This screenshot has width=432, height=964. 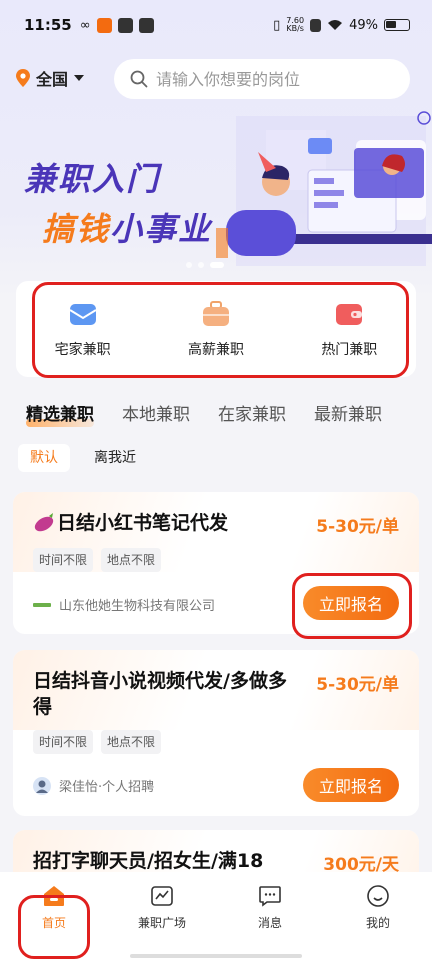 I want to click on home-indicator, so click(x=216, y=956).